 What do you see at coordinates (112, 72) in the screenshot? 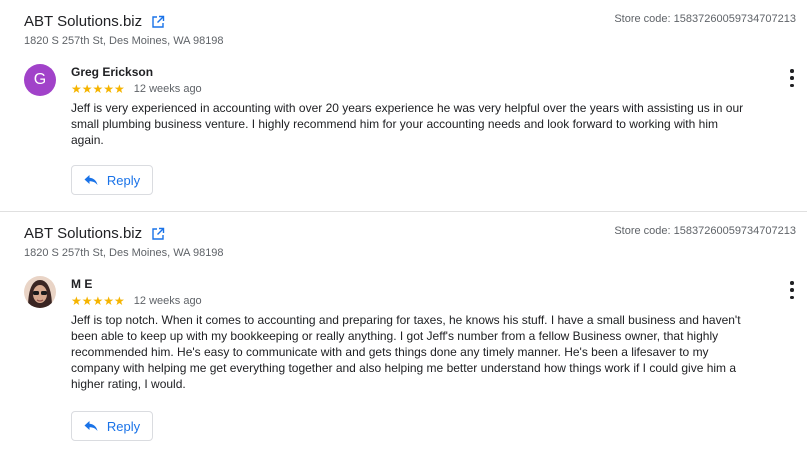
I see `reviewer-name: Greg Erickson` at bounding box center [112, 72].